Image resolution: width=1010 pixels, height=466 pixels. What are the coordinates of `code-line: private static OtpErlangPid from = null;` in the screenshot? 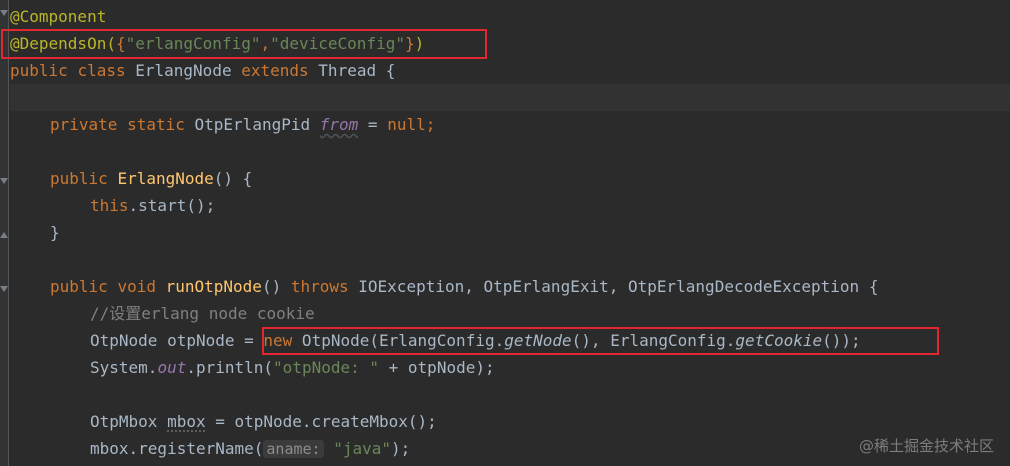 It's located at (510, 124).